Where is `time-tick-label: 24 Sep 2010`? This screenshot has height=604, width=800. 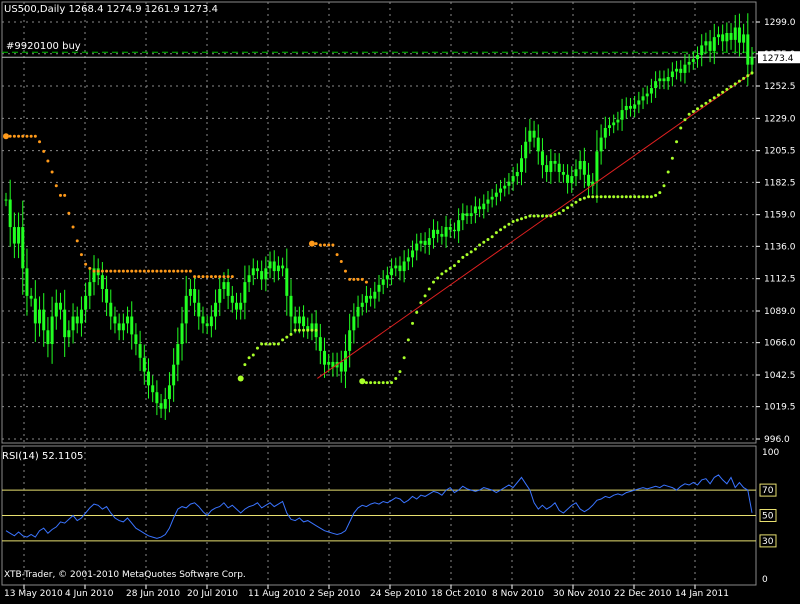
time-tick-label: 24 Sep 2010 is located at coordinates (398, 594).